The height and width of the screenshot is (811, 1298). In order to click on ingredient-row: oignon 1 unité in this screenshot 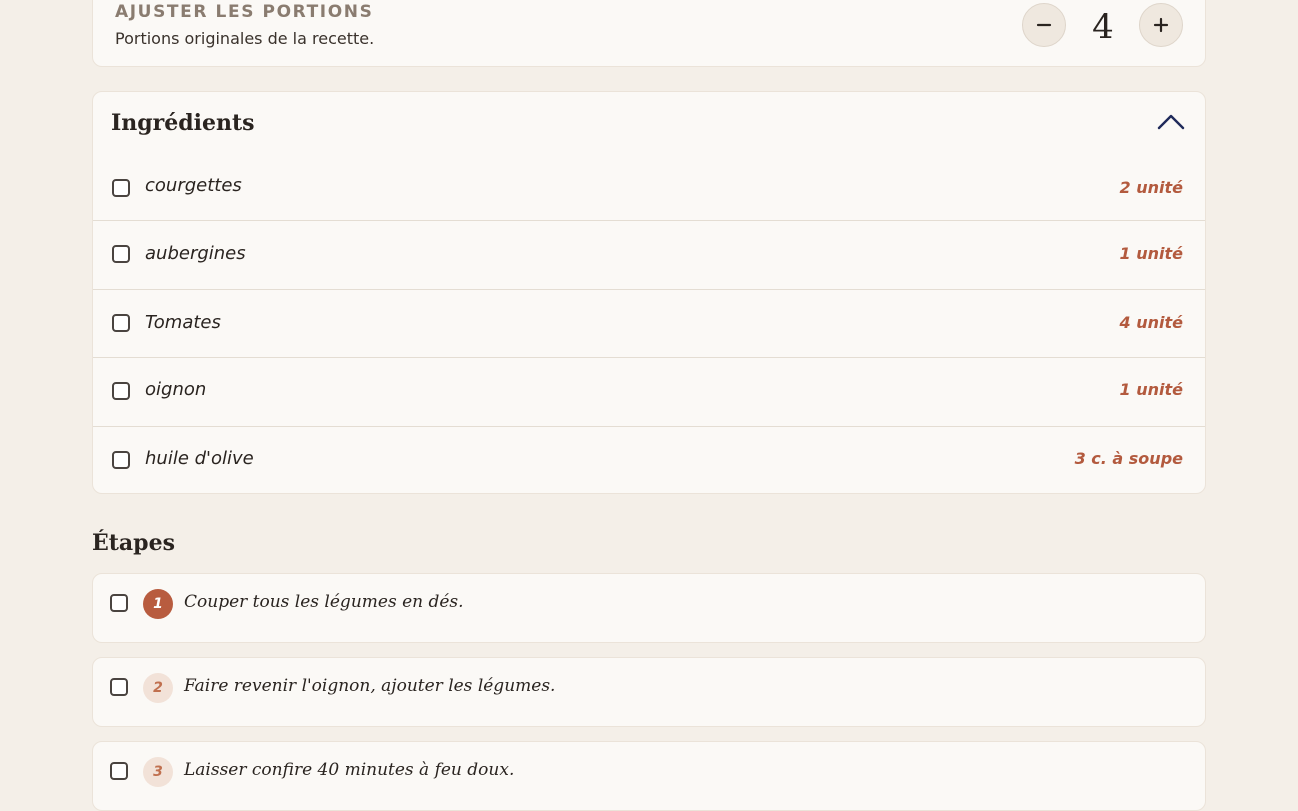, I will do `click(649, 391)`.